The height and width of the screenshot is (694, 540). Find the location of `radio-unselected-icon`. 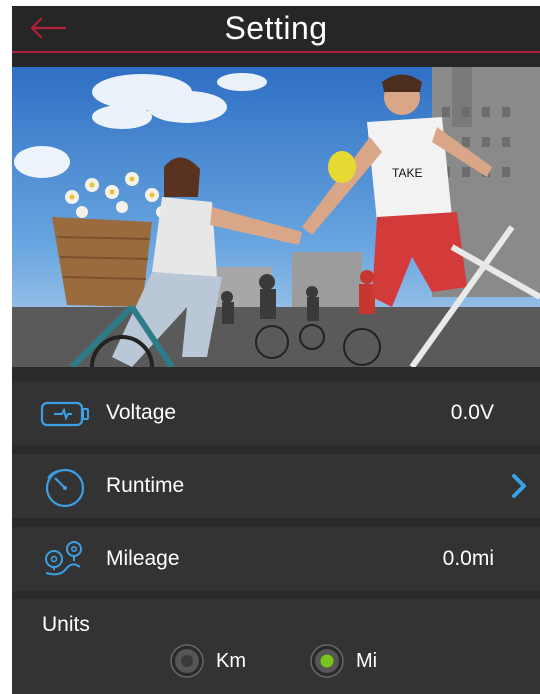

radio-unselected-icon is located at coordinates (187, 661).